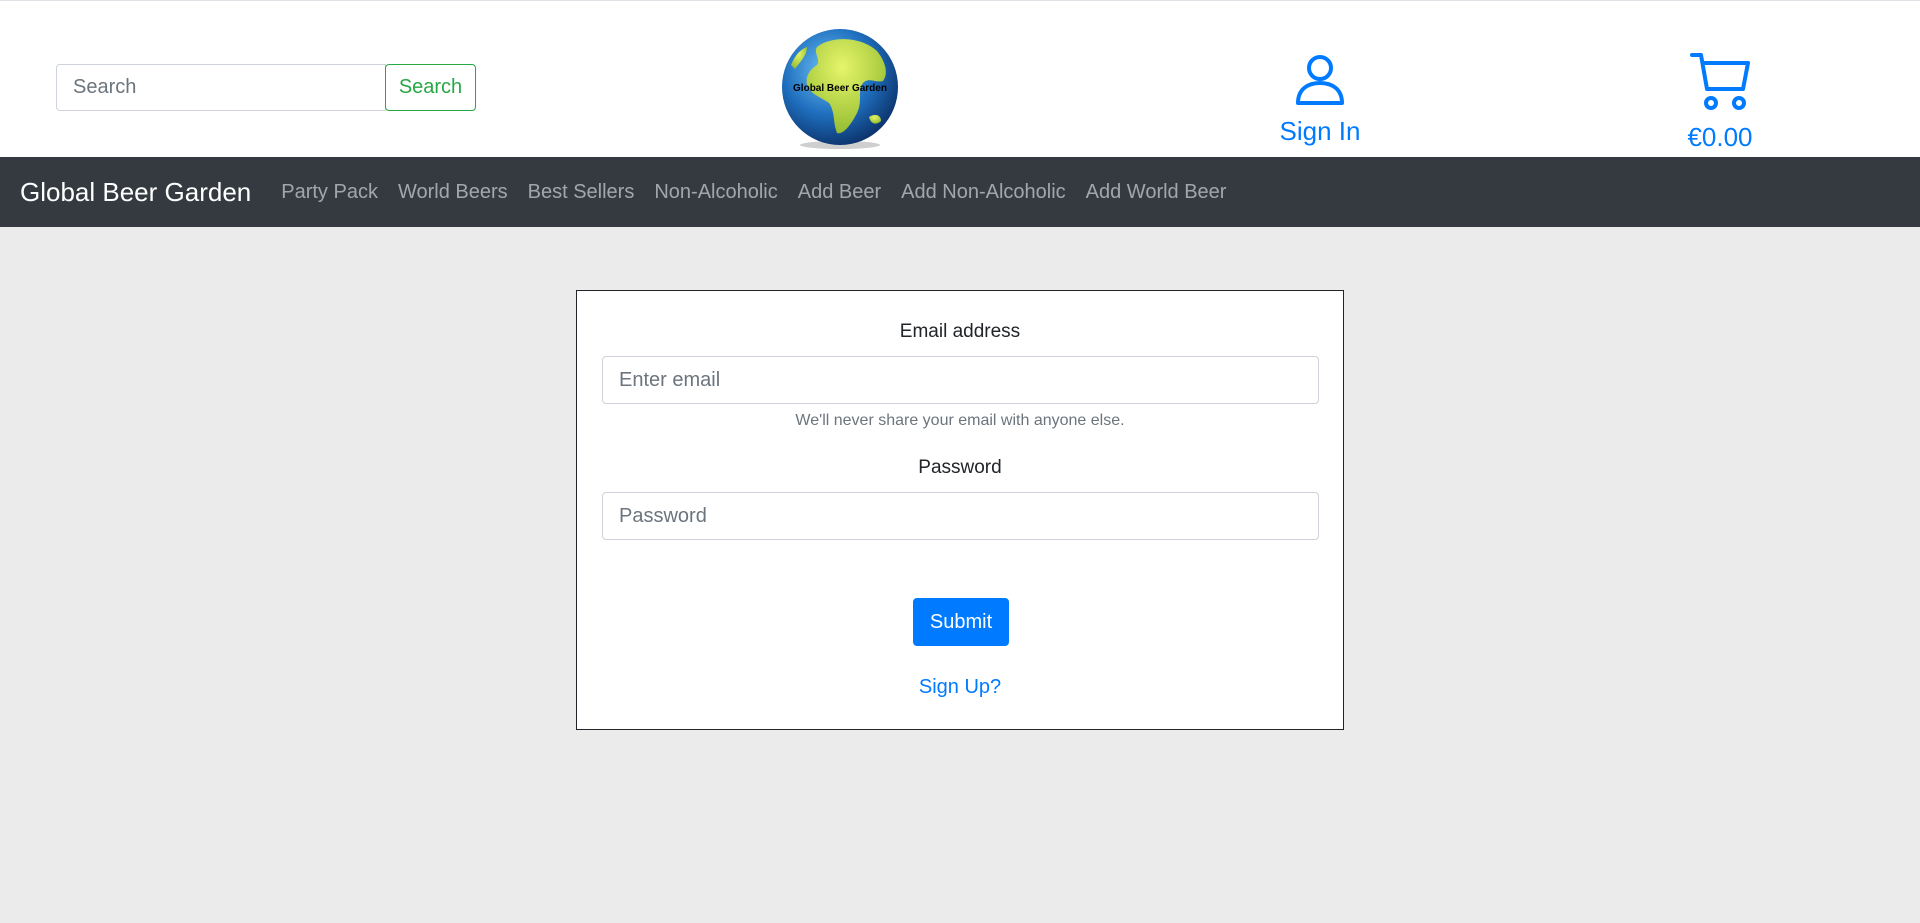  What do you see at coordinates (1720, 137) in the screenshot?
I see `cart-total: €0.00` at bounding box center [1720, 137].